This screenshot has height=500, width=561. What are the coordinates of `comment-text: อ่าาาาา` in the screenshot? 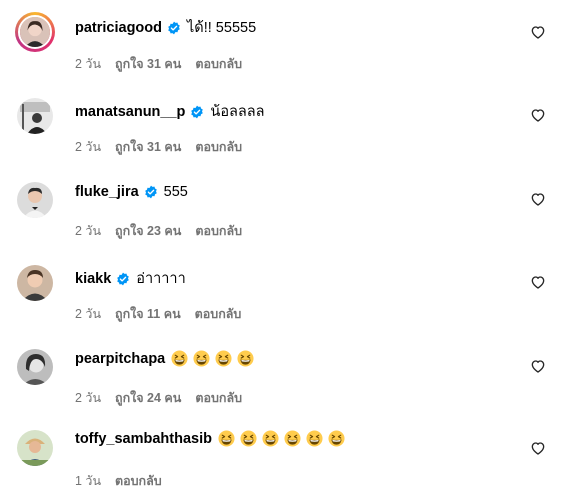 It's located at (161, 279).